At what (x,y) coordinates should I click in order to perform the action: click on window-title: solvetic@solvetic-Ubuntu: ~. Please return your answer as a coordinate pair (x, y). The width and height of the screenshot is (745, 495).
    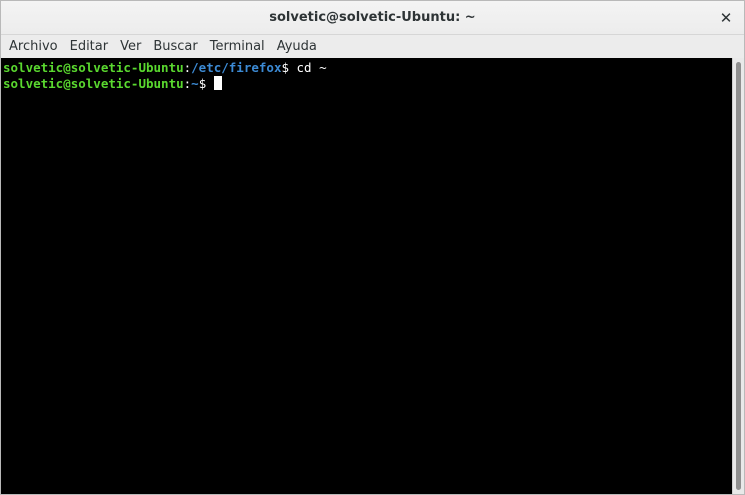
    Looking at the image, I should click on (372, 17).